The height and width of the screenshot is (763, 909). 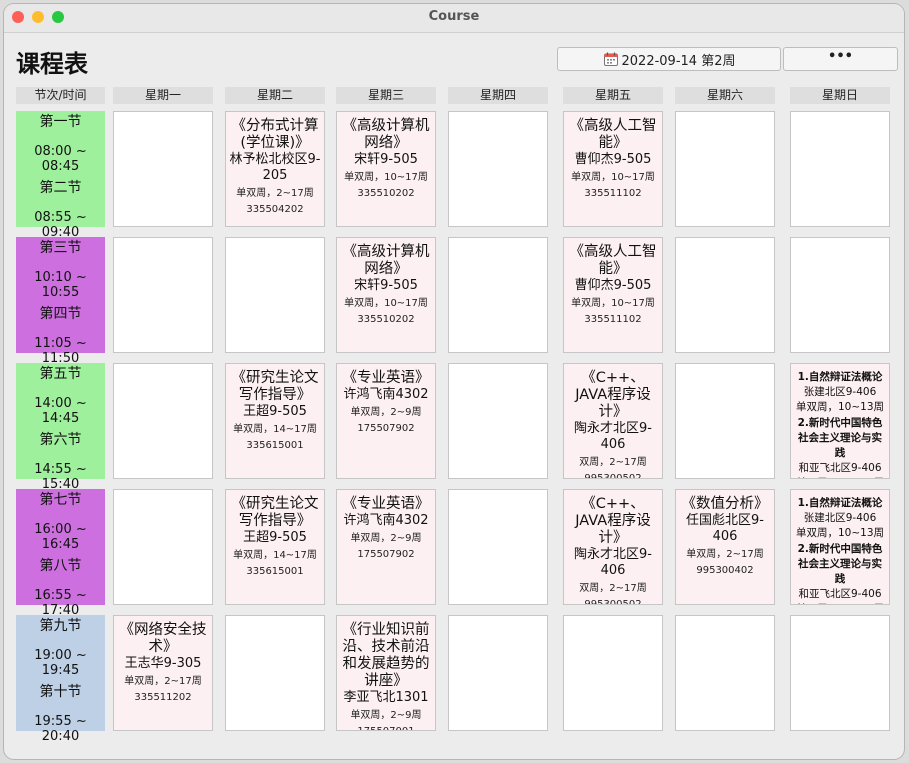 What do you see at coordinates (163, 697) in the screenshot?
I see `course-id: 335511202` at bounding box center [163, 697].